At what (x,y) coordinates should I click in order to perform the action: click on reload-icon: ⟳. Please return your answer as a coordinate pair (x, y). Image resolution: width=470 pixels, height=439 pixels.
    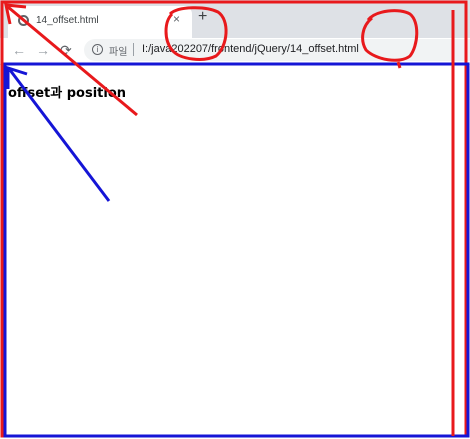
    Looking at the image, I should click on (66, 50).